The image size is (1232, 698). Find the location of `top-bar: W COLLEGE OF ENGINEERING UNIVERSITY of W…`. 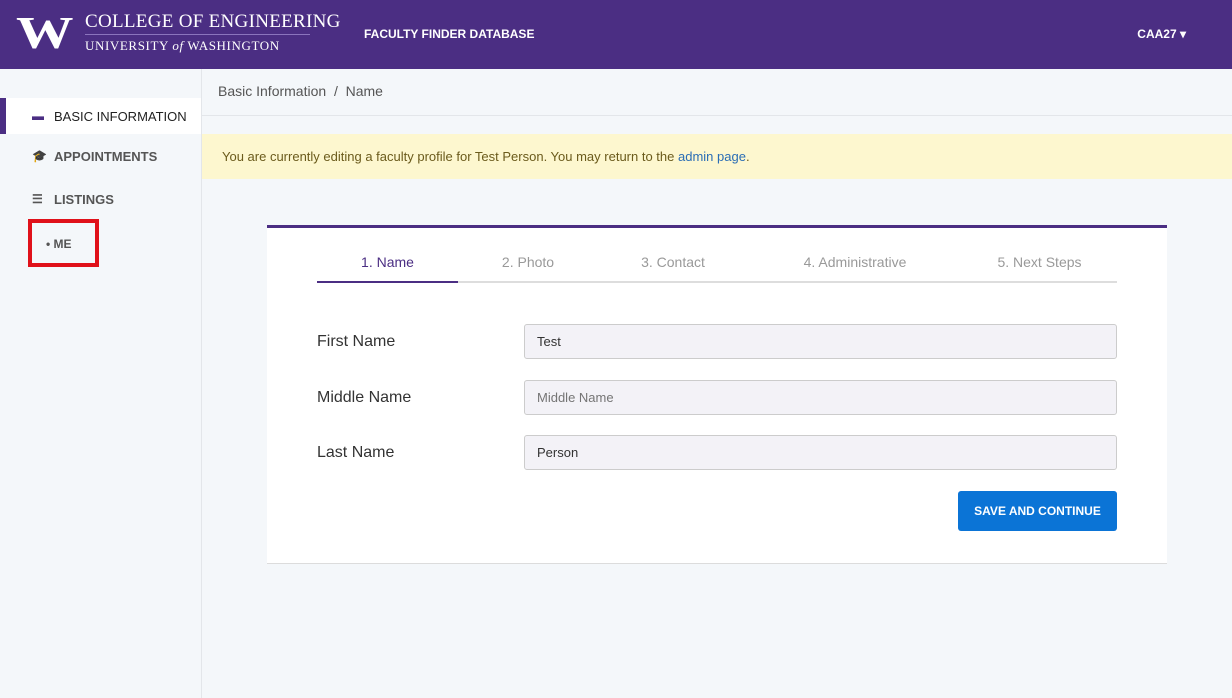

top-bar: W COLLEGE OF ENGINEERING UNIVERSITY of W… is located at coordinates (616, 34).